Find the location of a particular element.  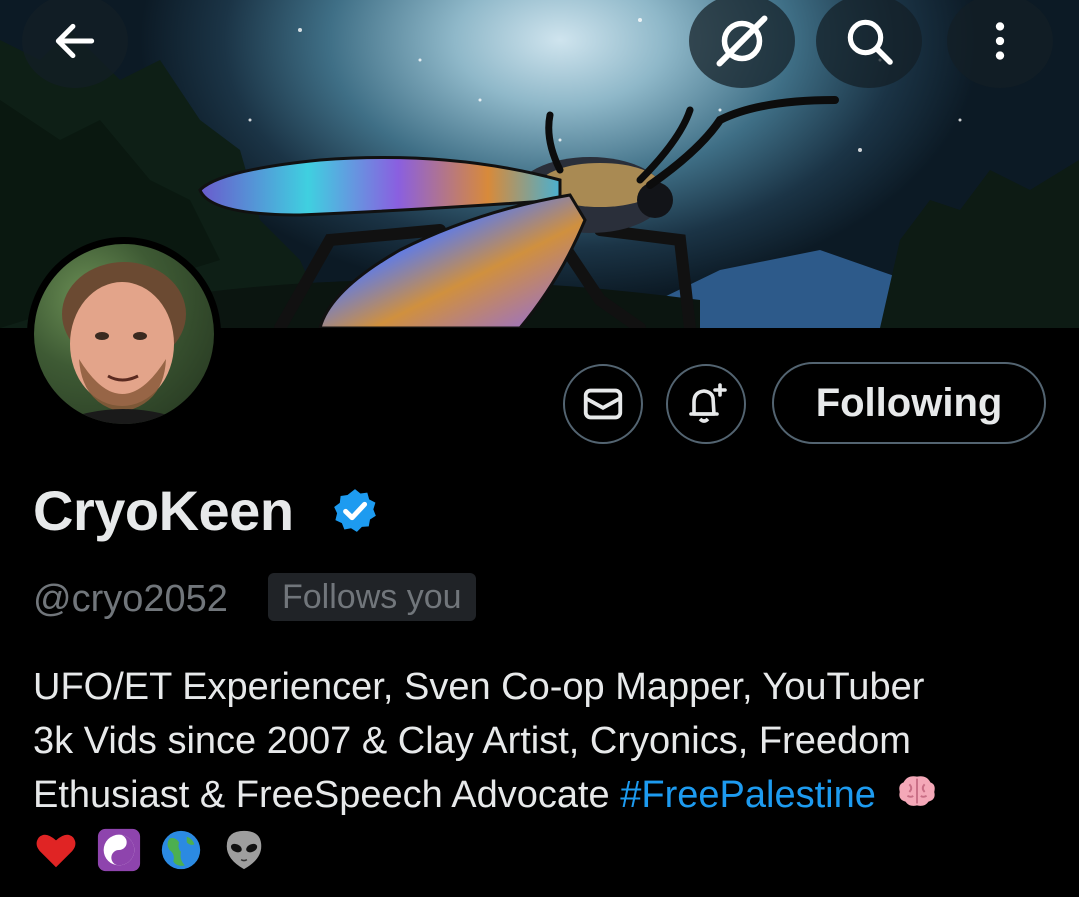

red-heart-emoji is located at coordinates (56, 851).